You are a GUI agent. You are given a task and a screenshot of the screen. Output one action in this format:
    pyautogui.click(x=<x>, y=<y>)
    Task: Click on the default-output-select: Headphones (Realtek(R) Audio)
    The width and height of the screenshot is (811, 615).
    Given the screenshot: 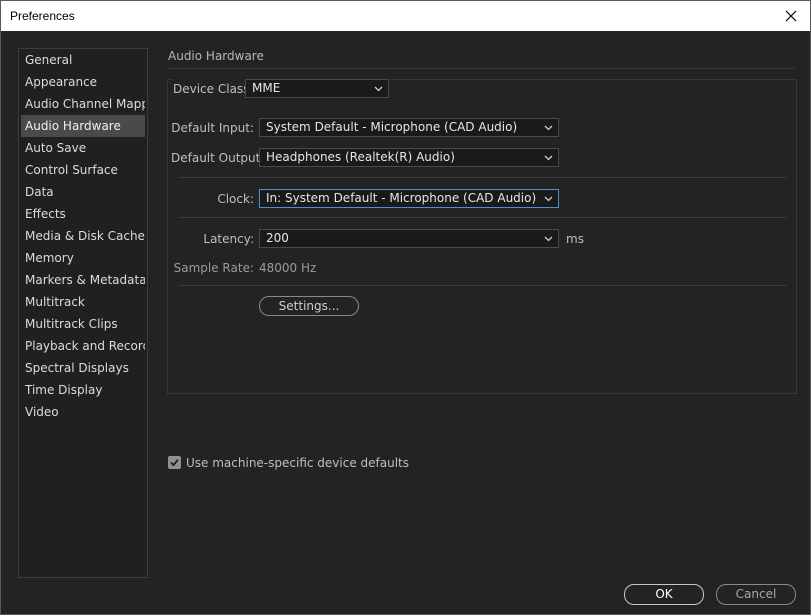 What is the action you would take?
    pyautogui.click(x=409, y=157)
    